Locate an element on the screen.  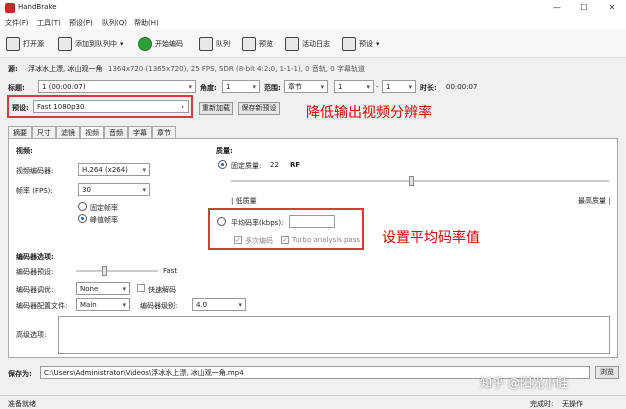
preset-value: Fast 1080p30 is located at coordinates (61, 107).